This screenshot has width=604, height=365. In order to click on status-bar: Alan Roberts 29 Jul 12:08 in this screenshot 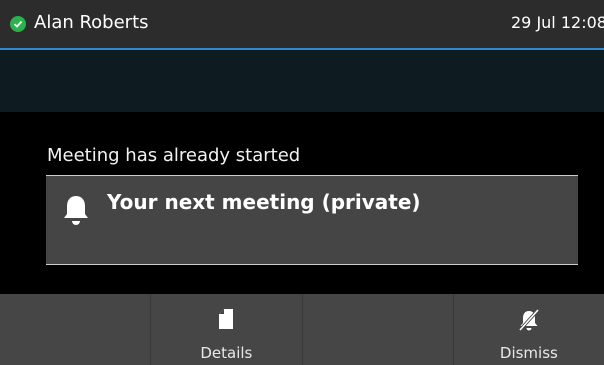, I will do `click(302, 25)`.